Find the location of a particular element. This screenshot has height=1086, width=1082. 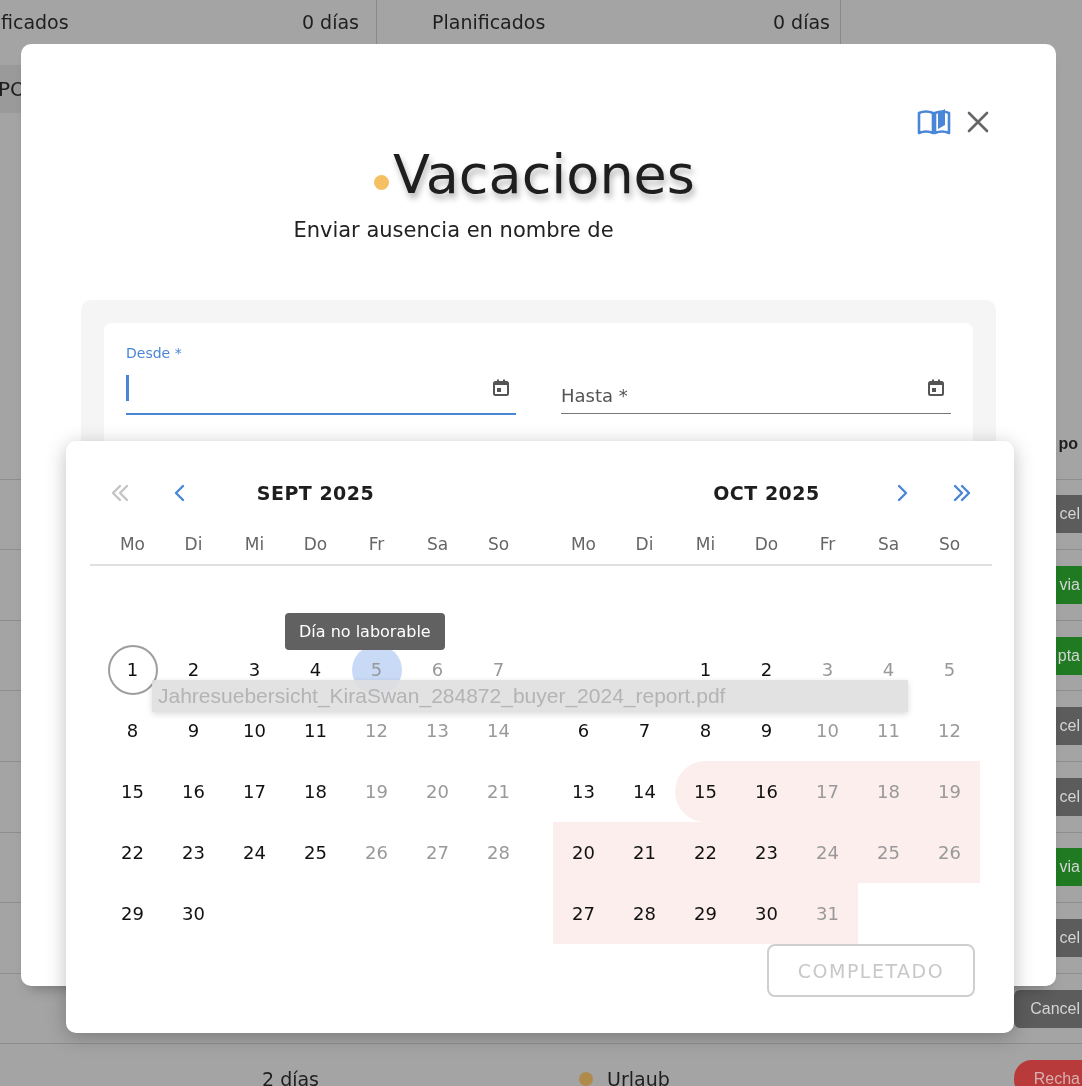

calendar-day: 18 is located at coordinates (315, 791).